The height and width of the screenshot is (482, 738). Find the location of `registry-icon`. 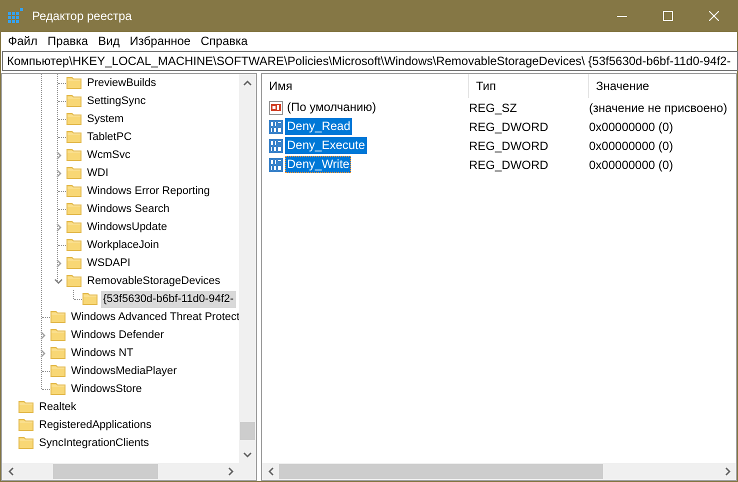

registry-icon is located at coordinates (16, 16).